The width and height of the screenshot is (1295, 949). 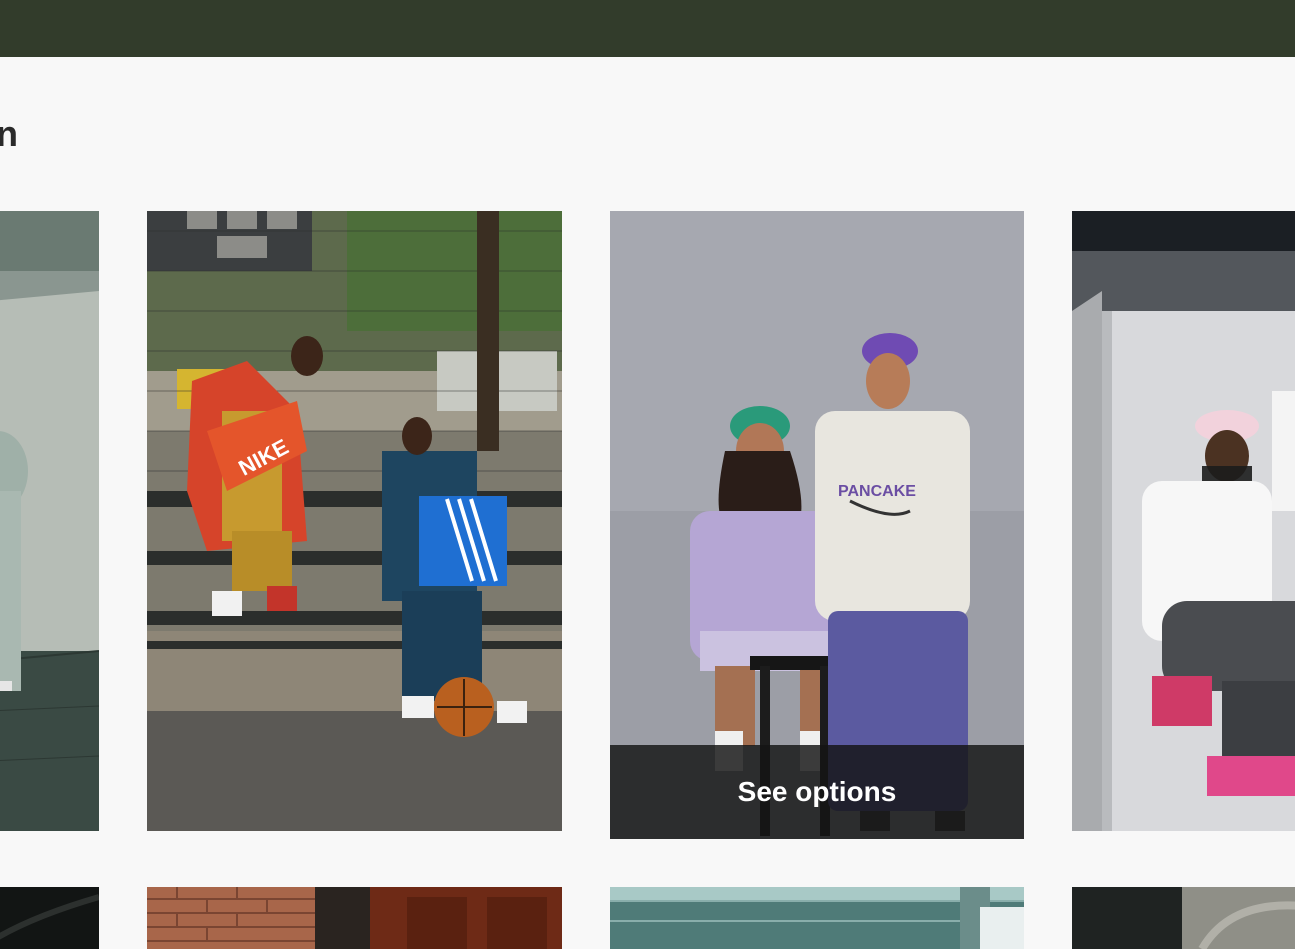 I want to click on section-title: n, so click(x=9, y=133).